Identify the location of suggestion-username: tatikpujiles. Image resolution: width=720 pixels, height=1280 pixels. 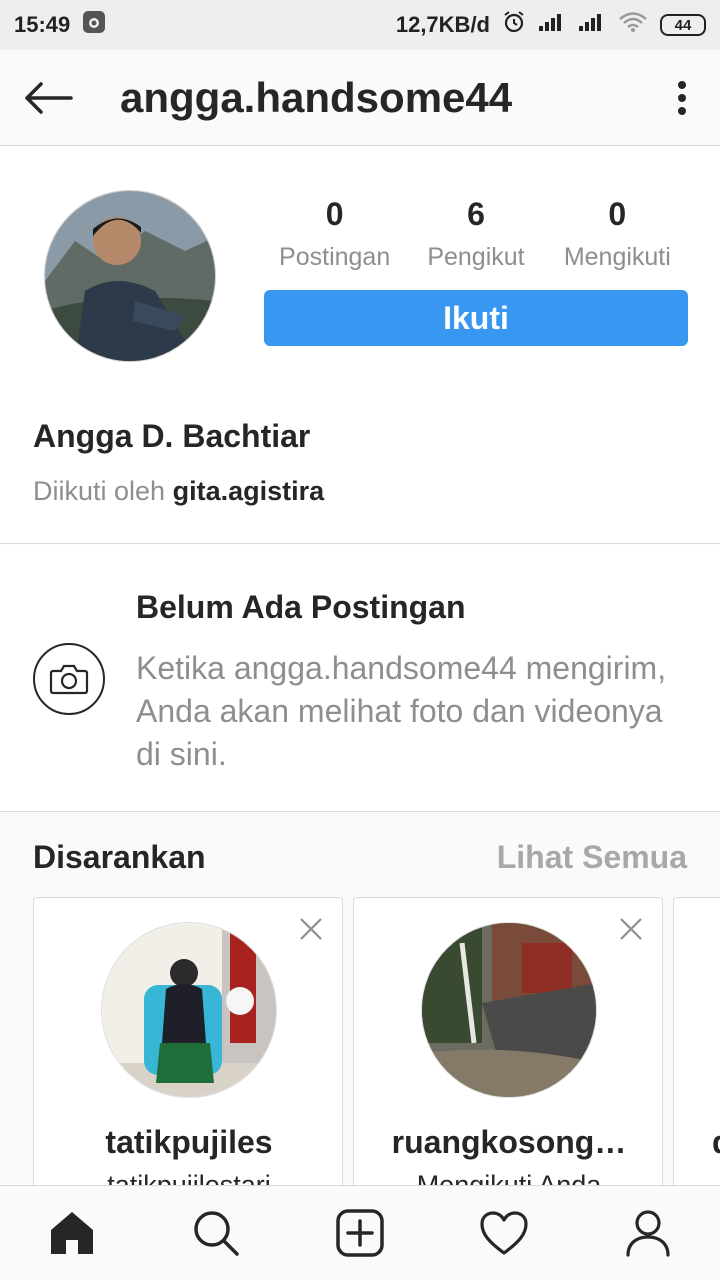
(188, 1142).